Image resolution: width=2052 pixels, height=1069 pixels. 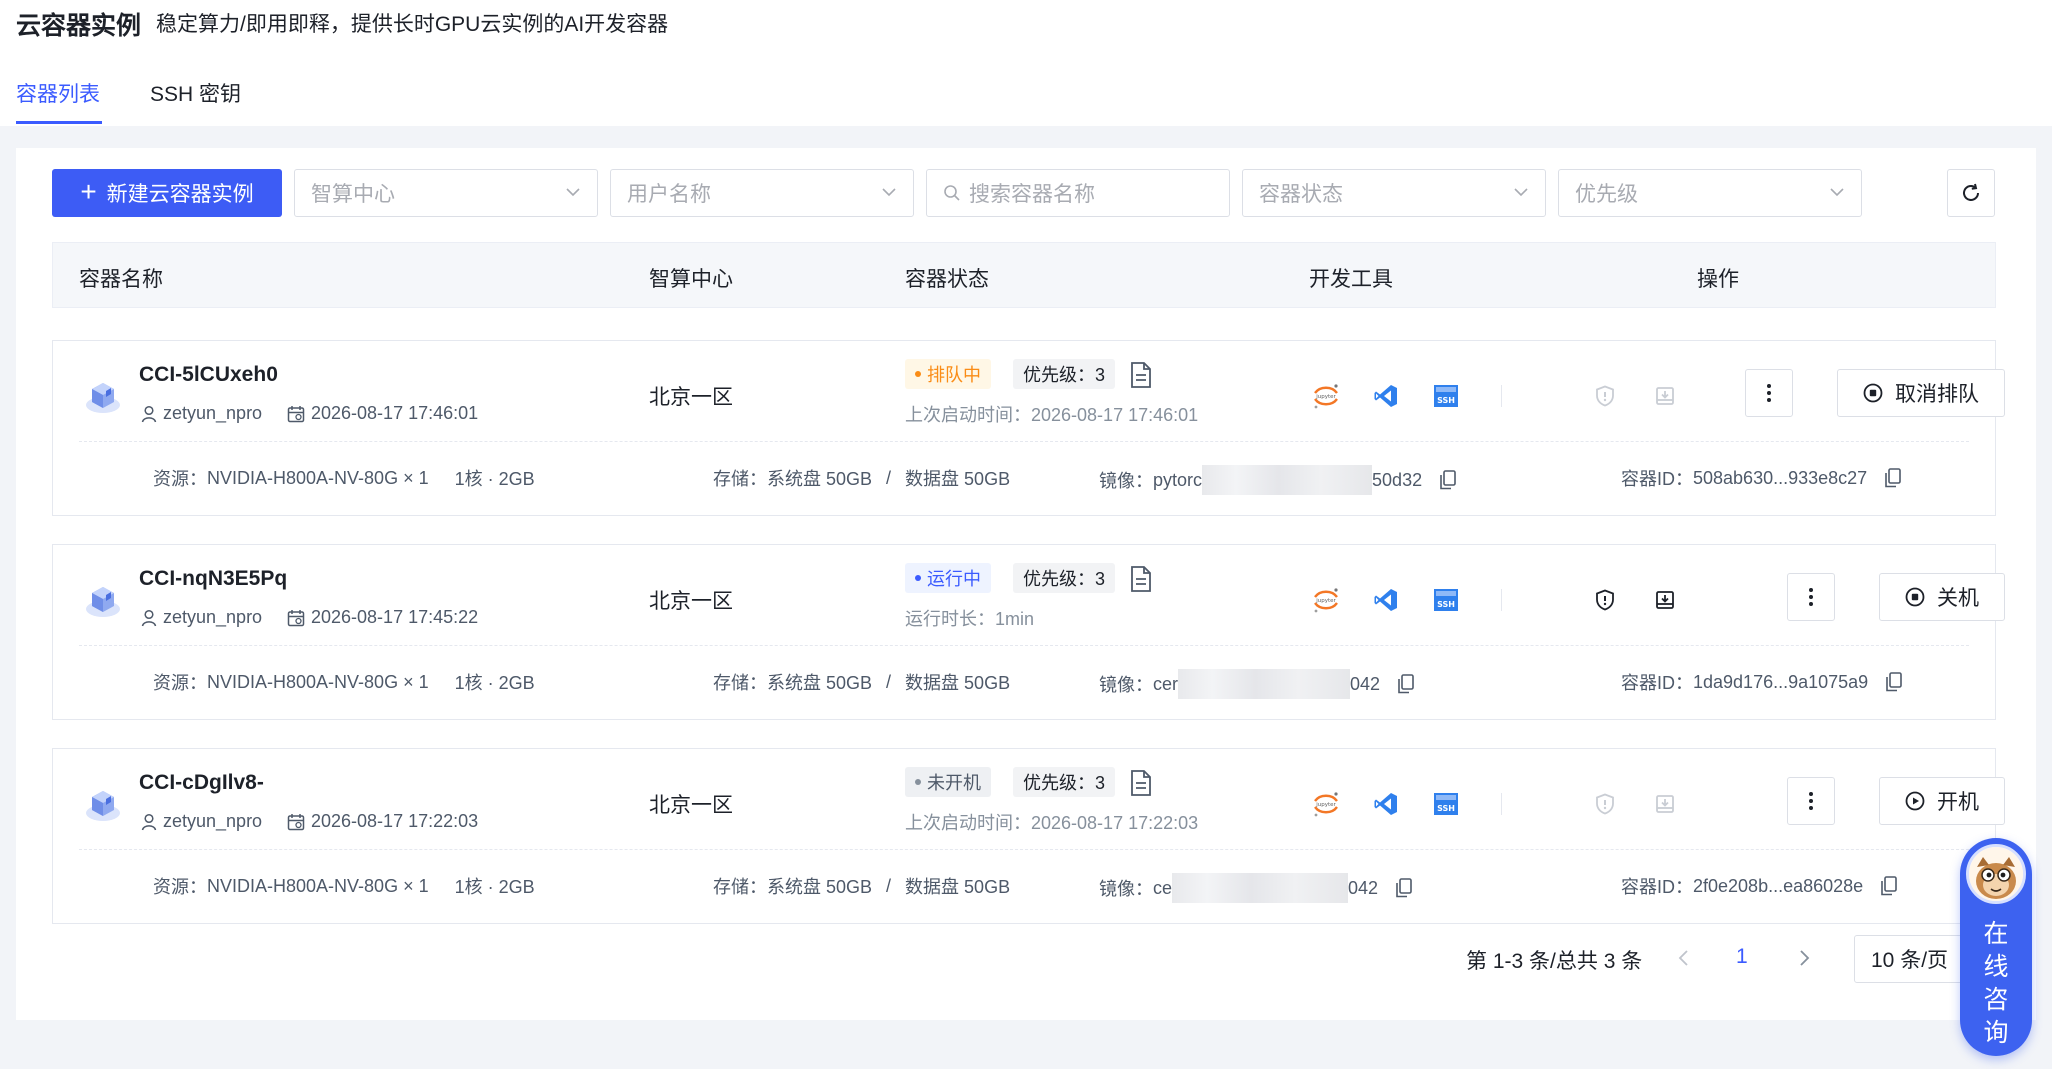 What do you see at coordinates (1780, 477) in the screenshot?
I see `container-id: 508ab630...933e8c27` at bounding box center [1780, 477].